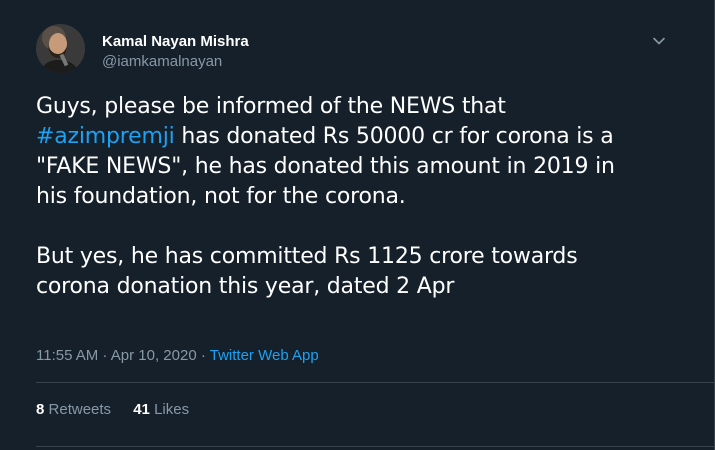  I want to click on likes-stat: 41 Likes, so click(161, 409).